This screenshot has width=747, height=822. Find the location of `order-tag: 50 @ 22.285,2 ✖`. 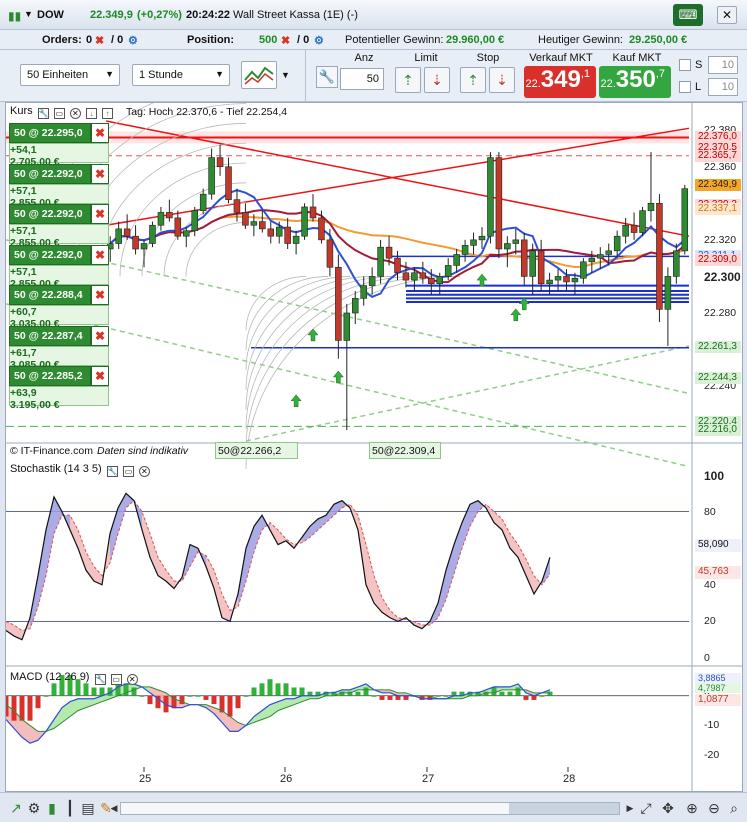

order-tag: 50 @ 22.285,2 ✖ is located at coordinates (59, 376).